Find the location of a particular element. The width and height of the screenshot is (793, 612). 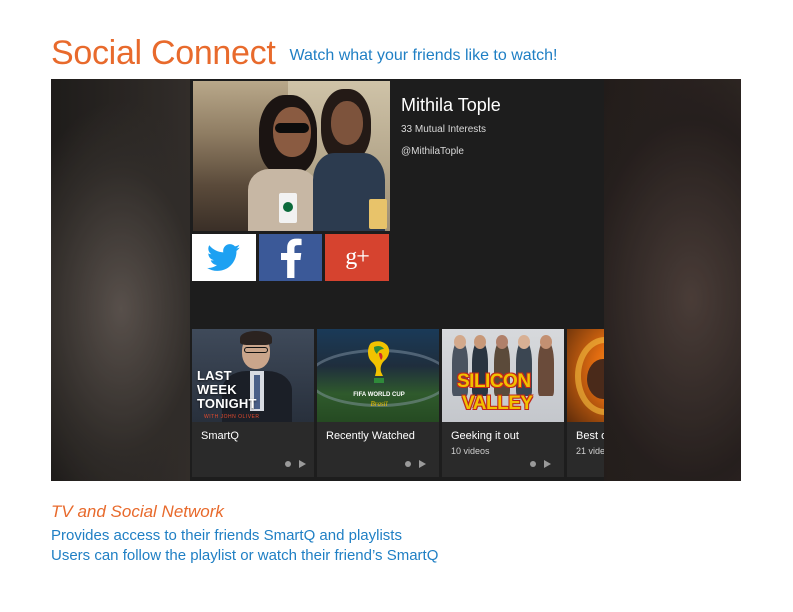

profile-handle: @MithilaTople is located at coordinates (432, 151).